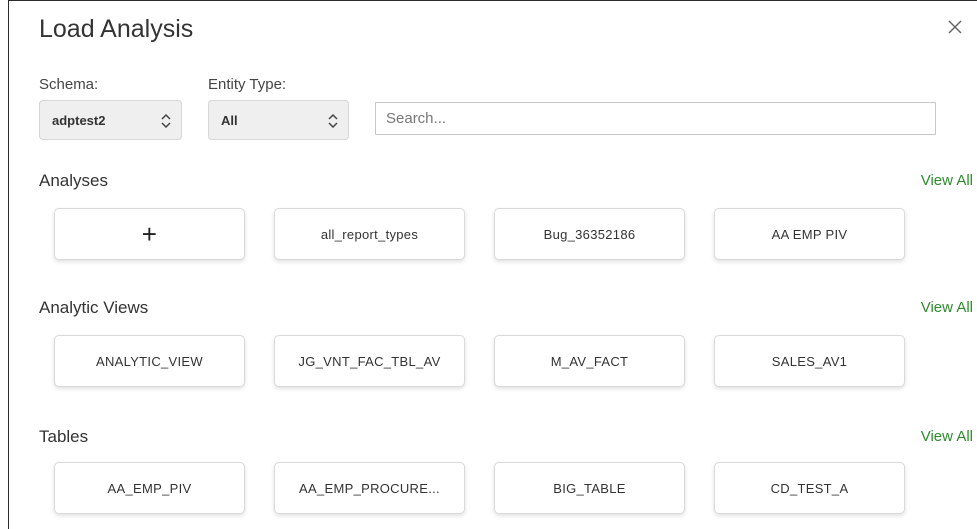  What do you see at coordinates (947, 436) in the screenshot?
I see `tables-view-all-link: View All` at bounding box center [947, 436].